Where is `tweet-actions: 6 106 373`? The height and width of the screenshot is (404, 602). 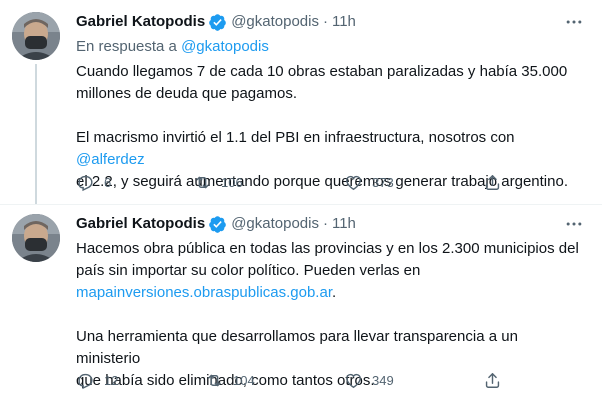 tweet-actions: 6 106 373 is located at coordinates (296, 183).